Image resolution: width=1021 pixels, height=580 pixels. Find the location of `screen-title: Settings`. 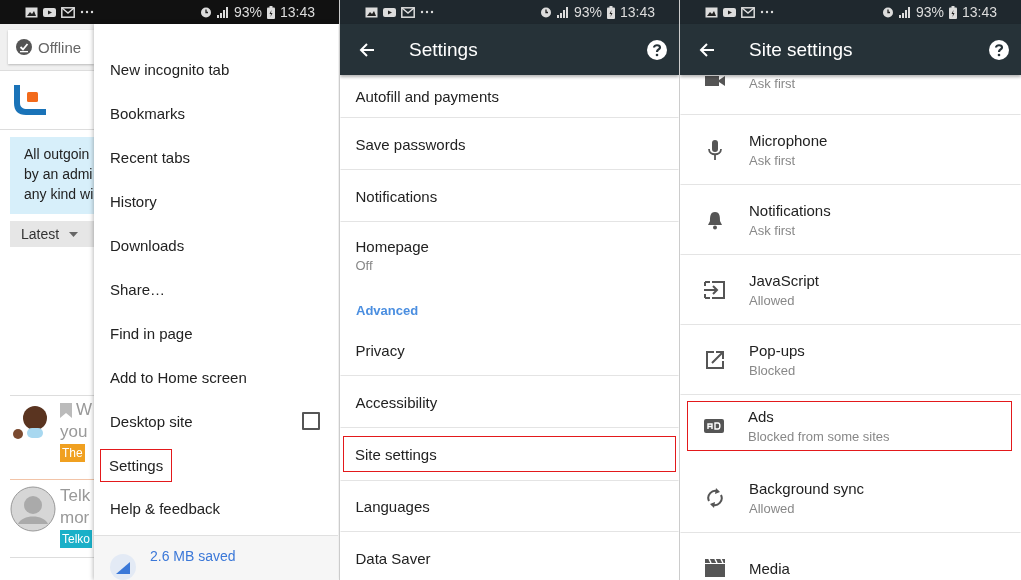

screen-title: Settings is located at coordinates (444, 49).